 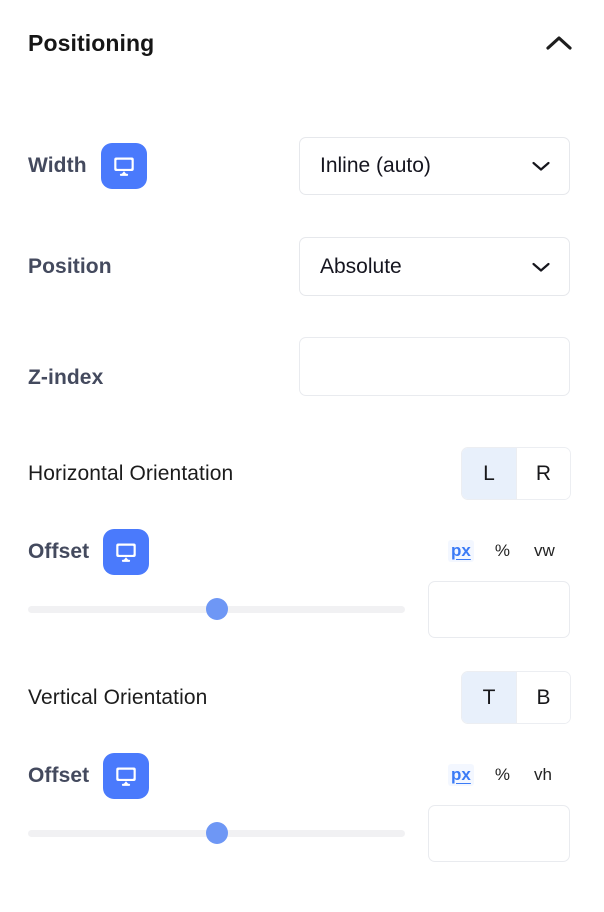 I want to click on horizontal-offset-label: Offset, so click(x=59, y=551).